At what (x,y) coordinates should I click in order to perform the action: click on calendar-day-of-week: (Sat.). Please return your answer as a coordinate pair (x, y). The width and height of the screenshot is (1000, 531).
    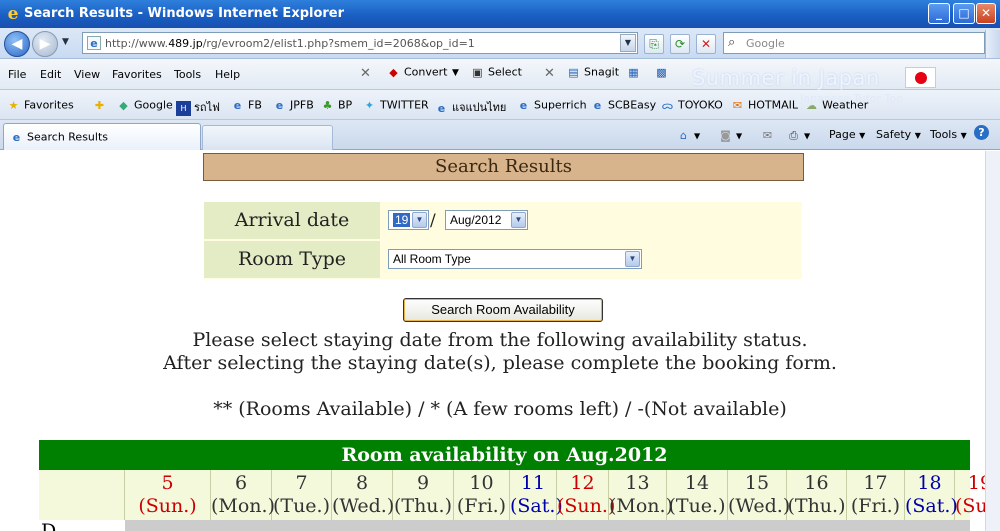
    Looking at the image, I should click on (536, 506).